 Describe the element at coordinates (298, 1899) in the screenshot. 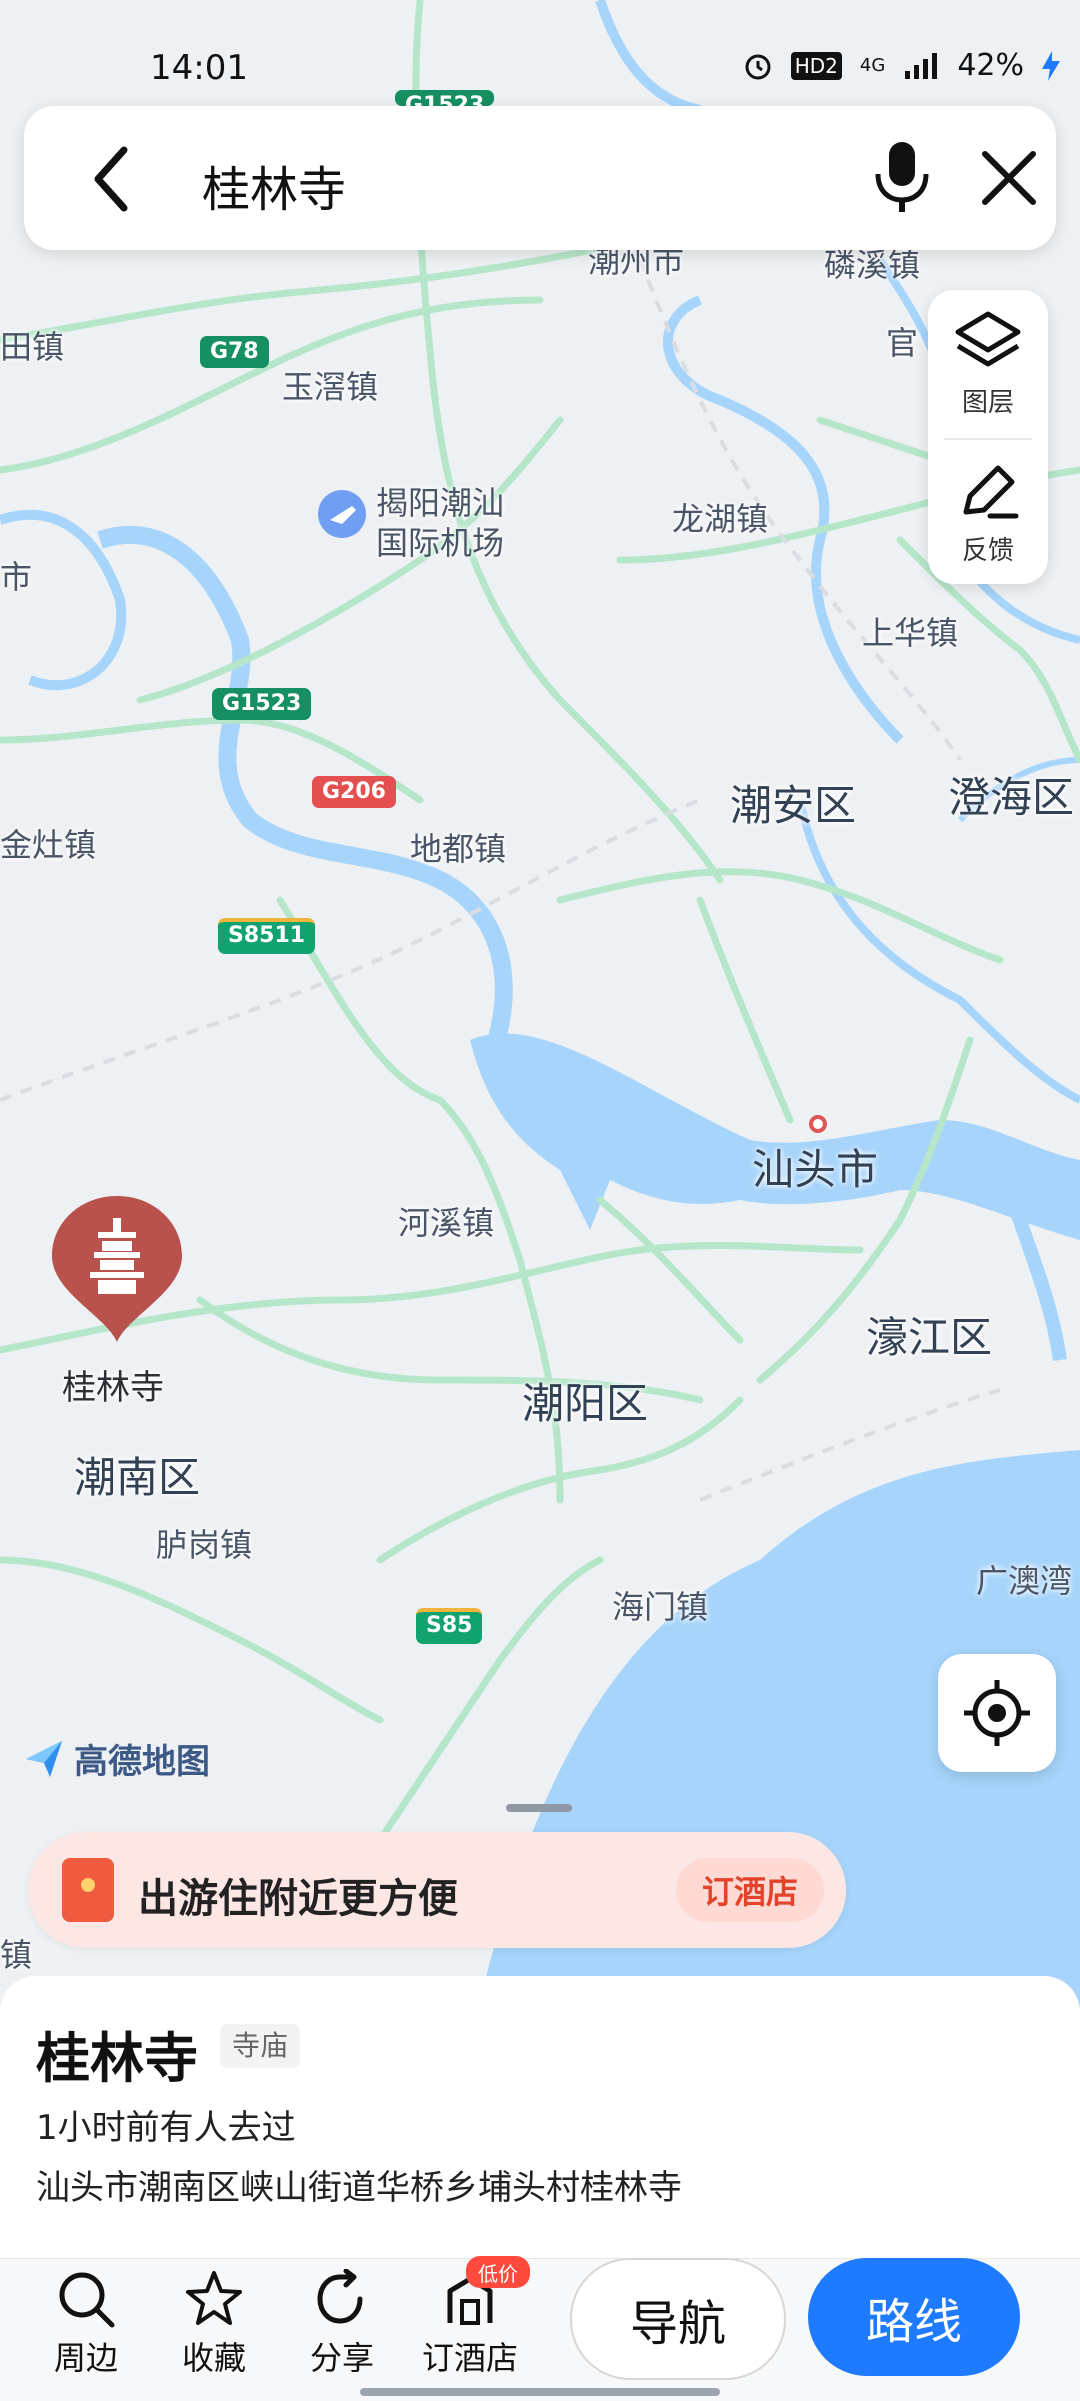

I see `promo-text: 出游住附近更方便` at that location.